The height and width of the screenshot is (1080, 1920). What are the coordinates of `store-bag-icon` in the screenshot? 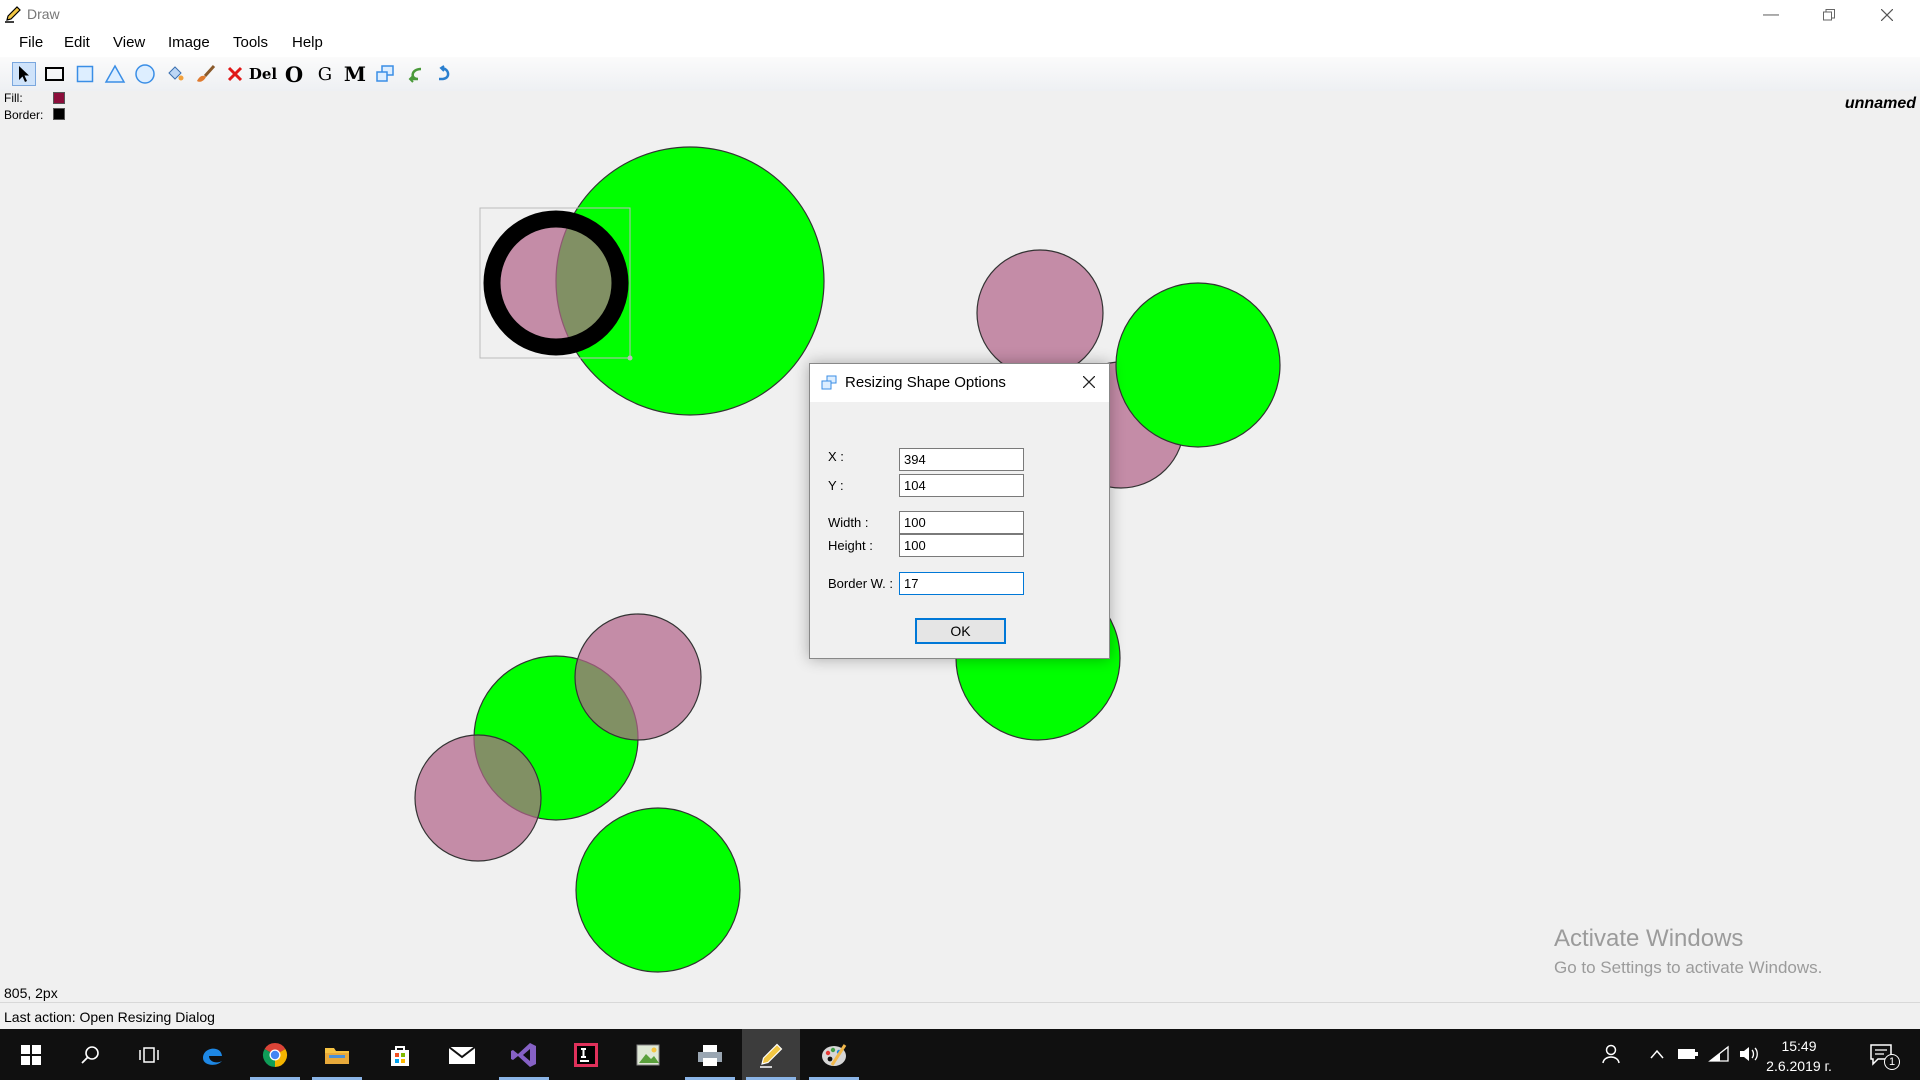 It's located at (400, 1055).